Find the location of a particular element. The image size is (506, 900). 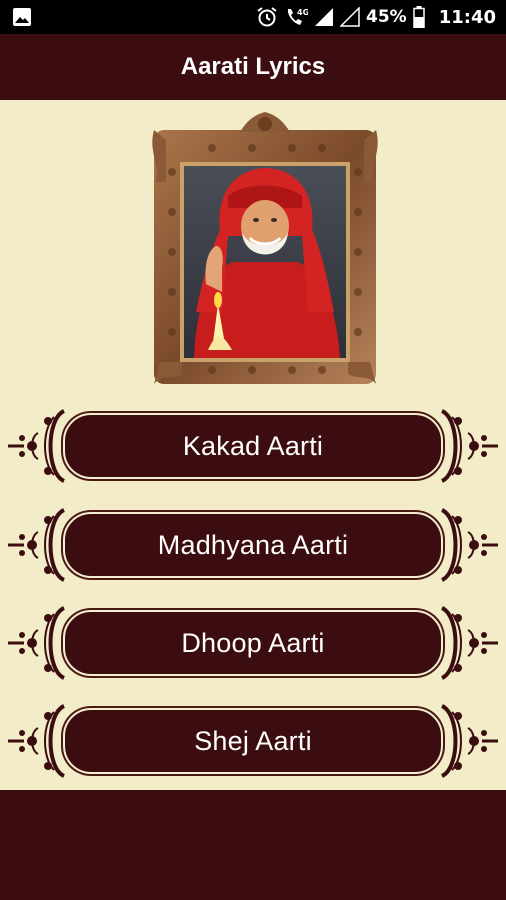

app-header: Aarati Lyrics is located at coordinates (253, 67).